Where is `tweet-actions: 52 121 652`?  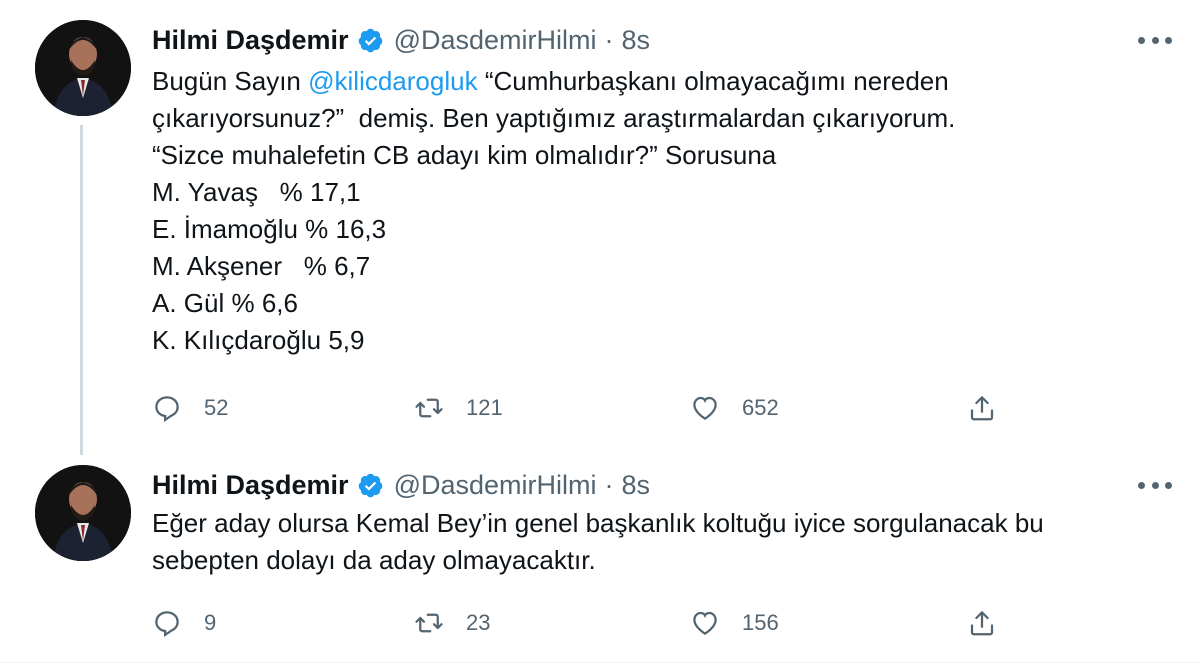 tweet-actions: 52 121 652 is located at coordinates (582, 408).